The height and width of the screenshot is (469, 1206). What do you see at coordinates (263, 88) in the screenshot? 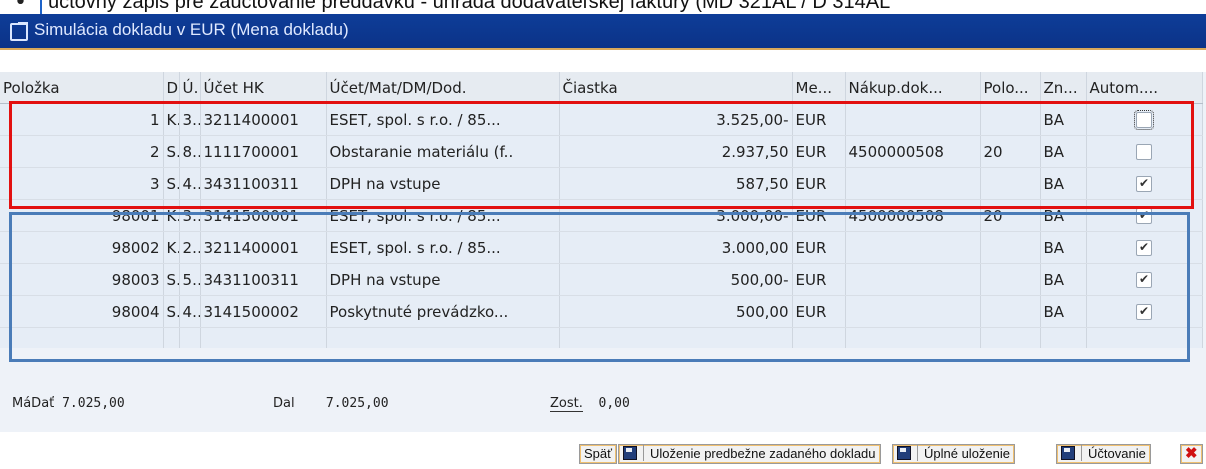
I see `col-header-gl-account: Účet HK` at bounding box center [263, 88].